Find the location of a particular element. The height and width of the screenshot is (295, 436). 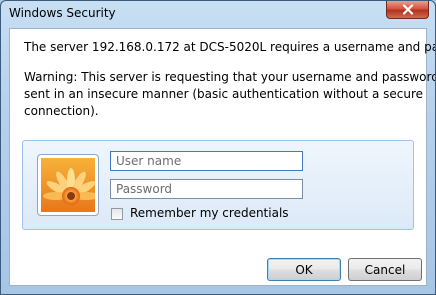

flower-avatar-icon is located at coordinates (68, 185).